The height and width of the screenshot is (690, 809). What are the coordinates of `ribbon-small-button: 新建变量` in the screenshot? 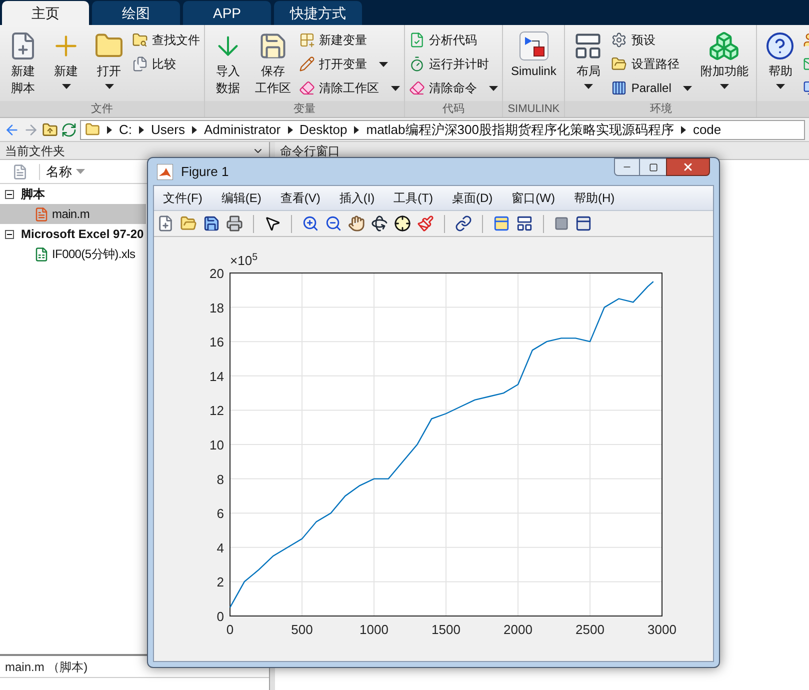 It's located at (349, 40).